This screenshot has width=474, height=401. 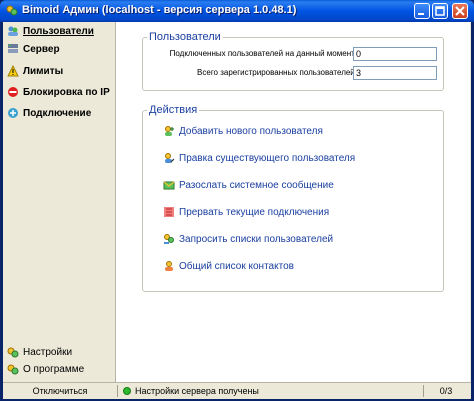 What do you see at coordinates (169, 185) in the screenshot?
I see `message-icon` at bounding box center [169, 185].